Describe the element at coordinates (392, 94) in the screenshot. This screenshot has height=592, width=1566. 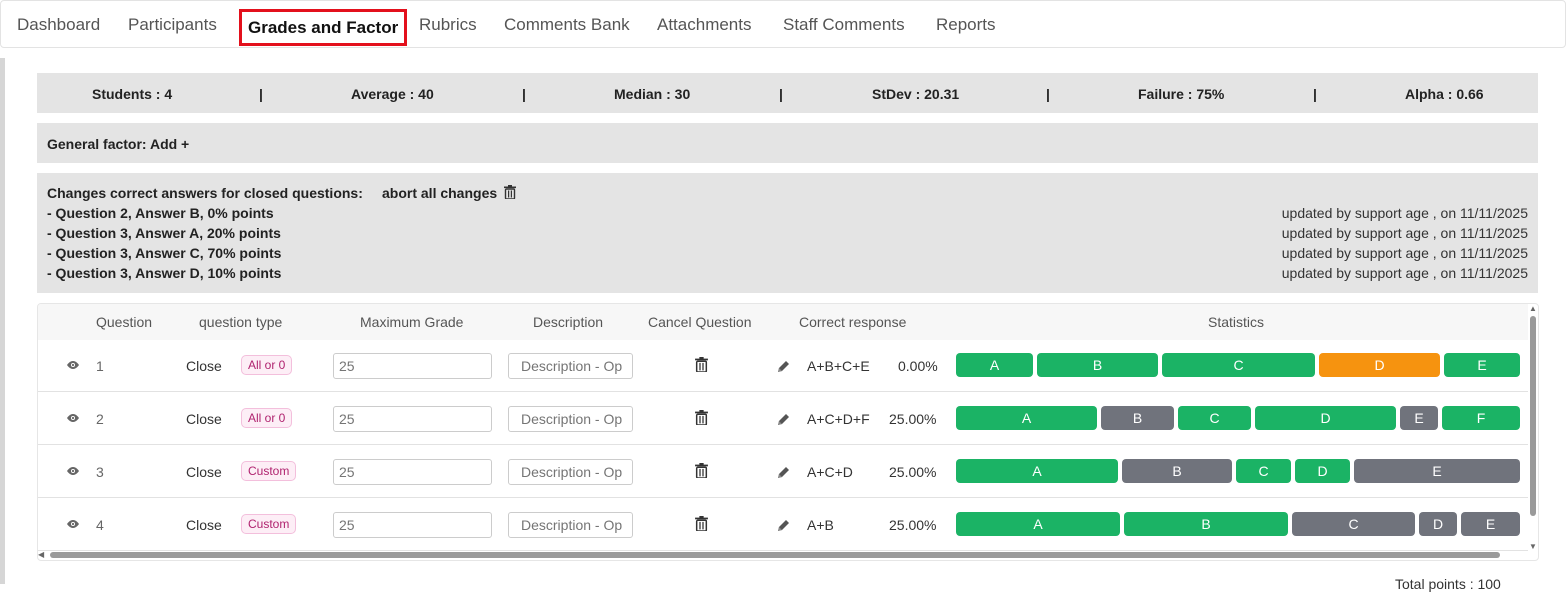
I see `stat-average: Average : 40` at that location.